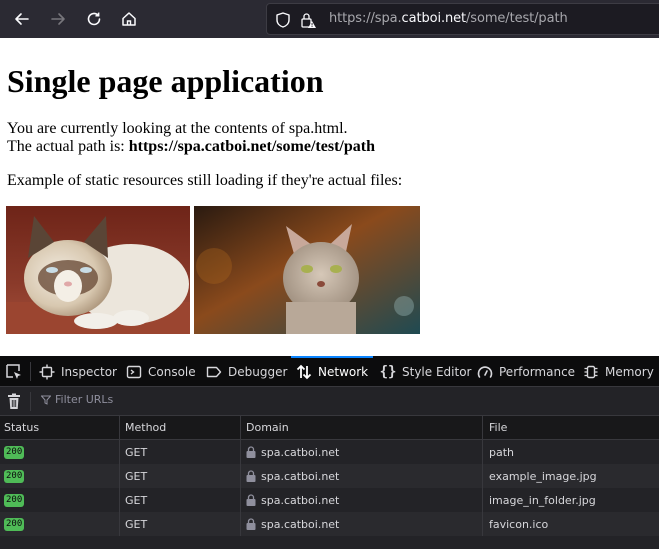  I want to click on url-host: catboi.net, so click(434, 18).